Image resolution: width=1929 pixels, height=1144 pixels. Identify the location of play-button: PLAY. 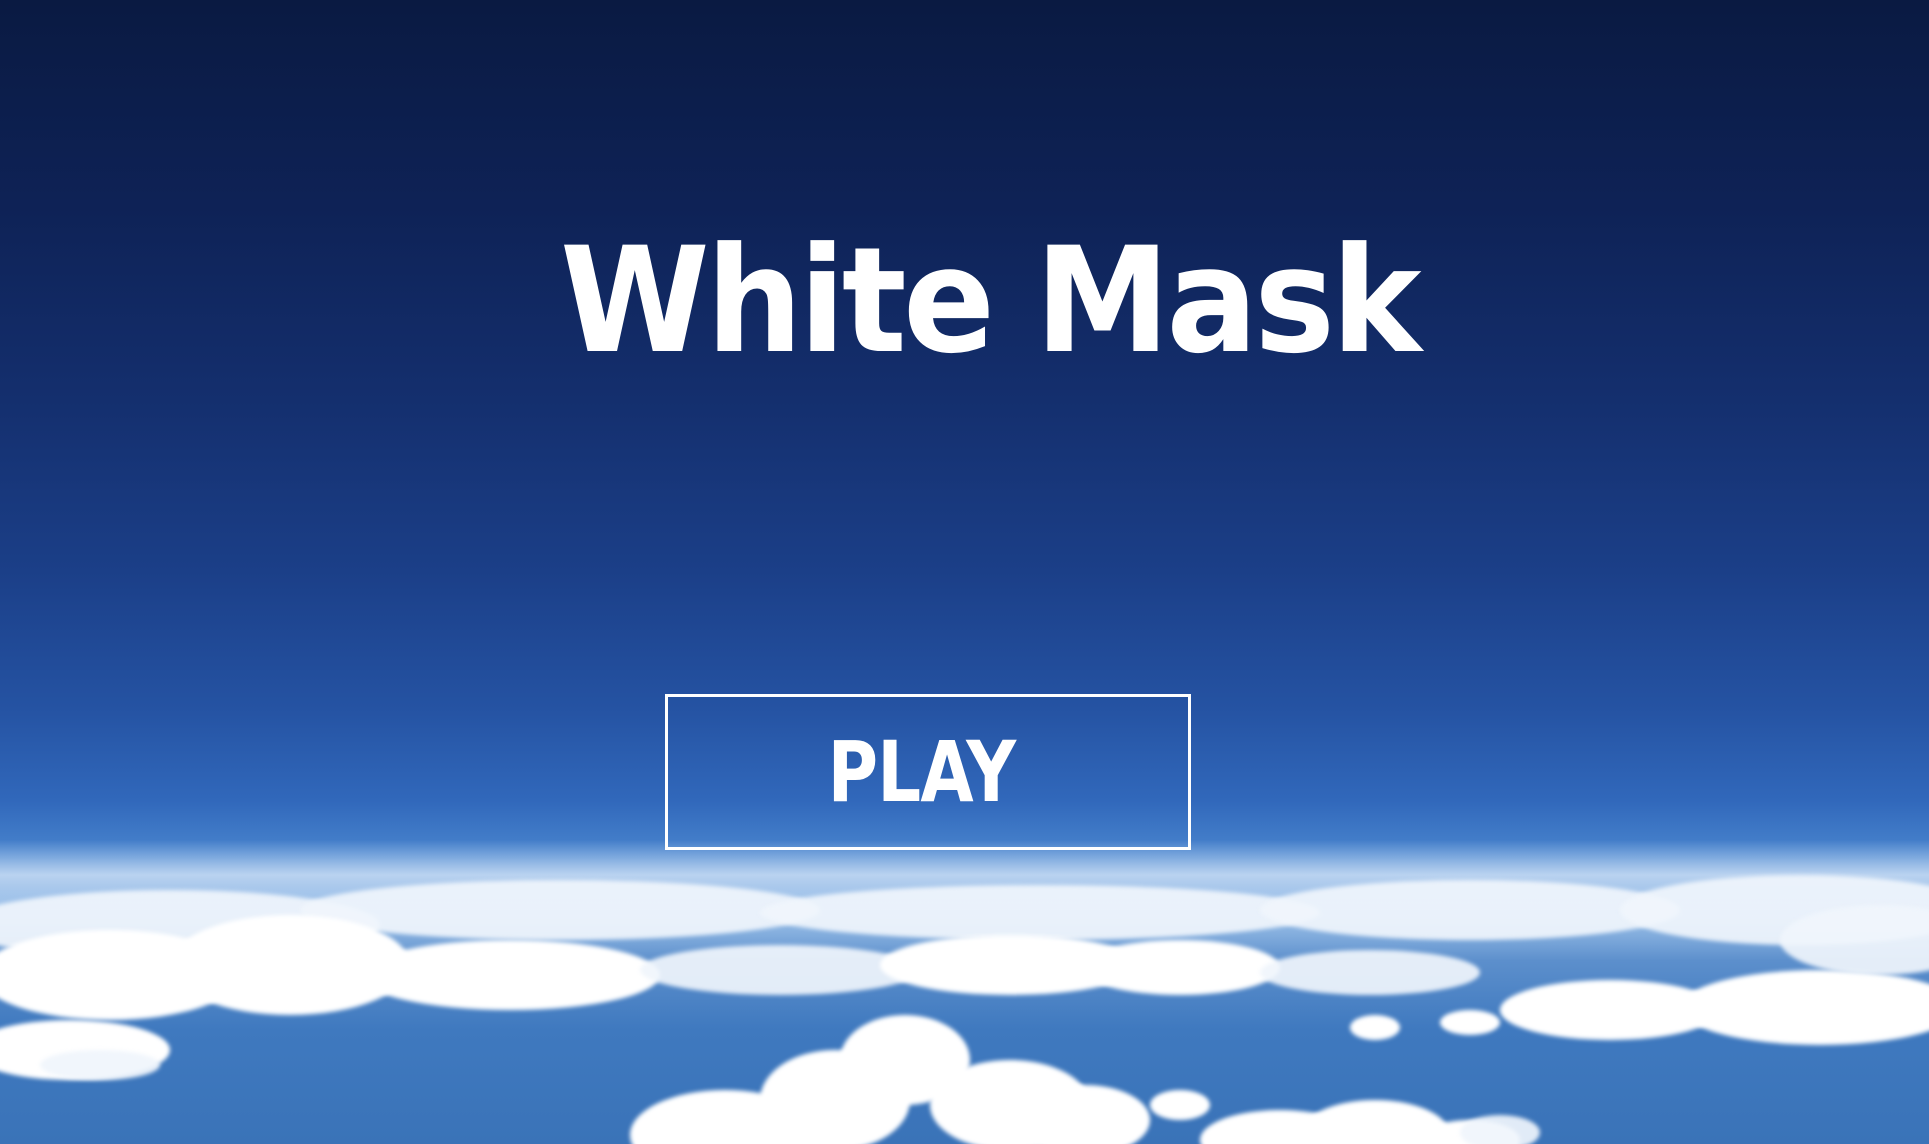
(928, 772).